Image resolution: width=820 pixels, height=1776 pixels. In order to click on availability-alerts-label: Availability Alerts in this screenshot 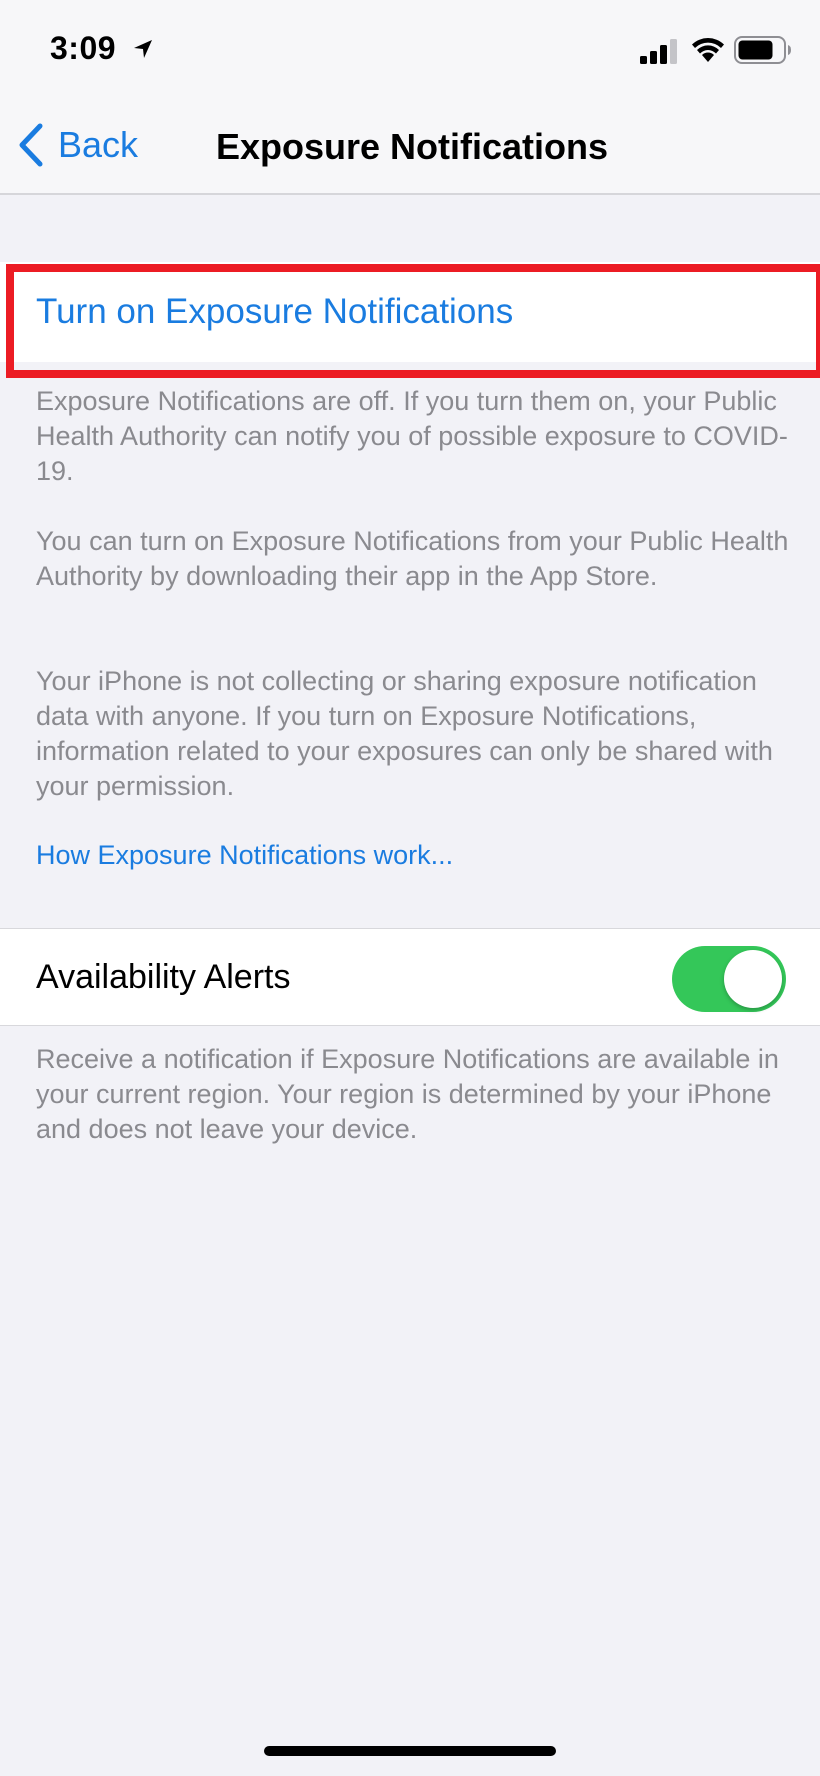, I will do `click(163, 976)`.